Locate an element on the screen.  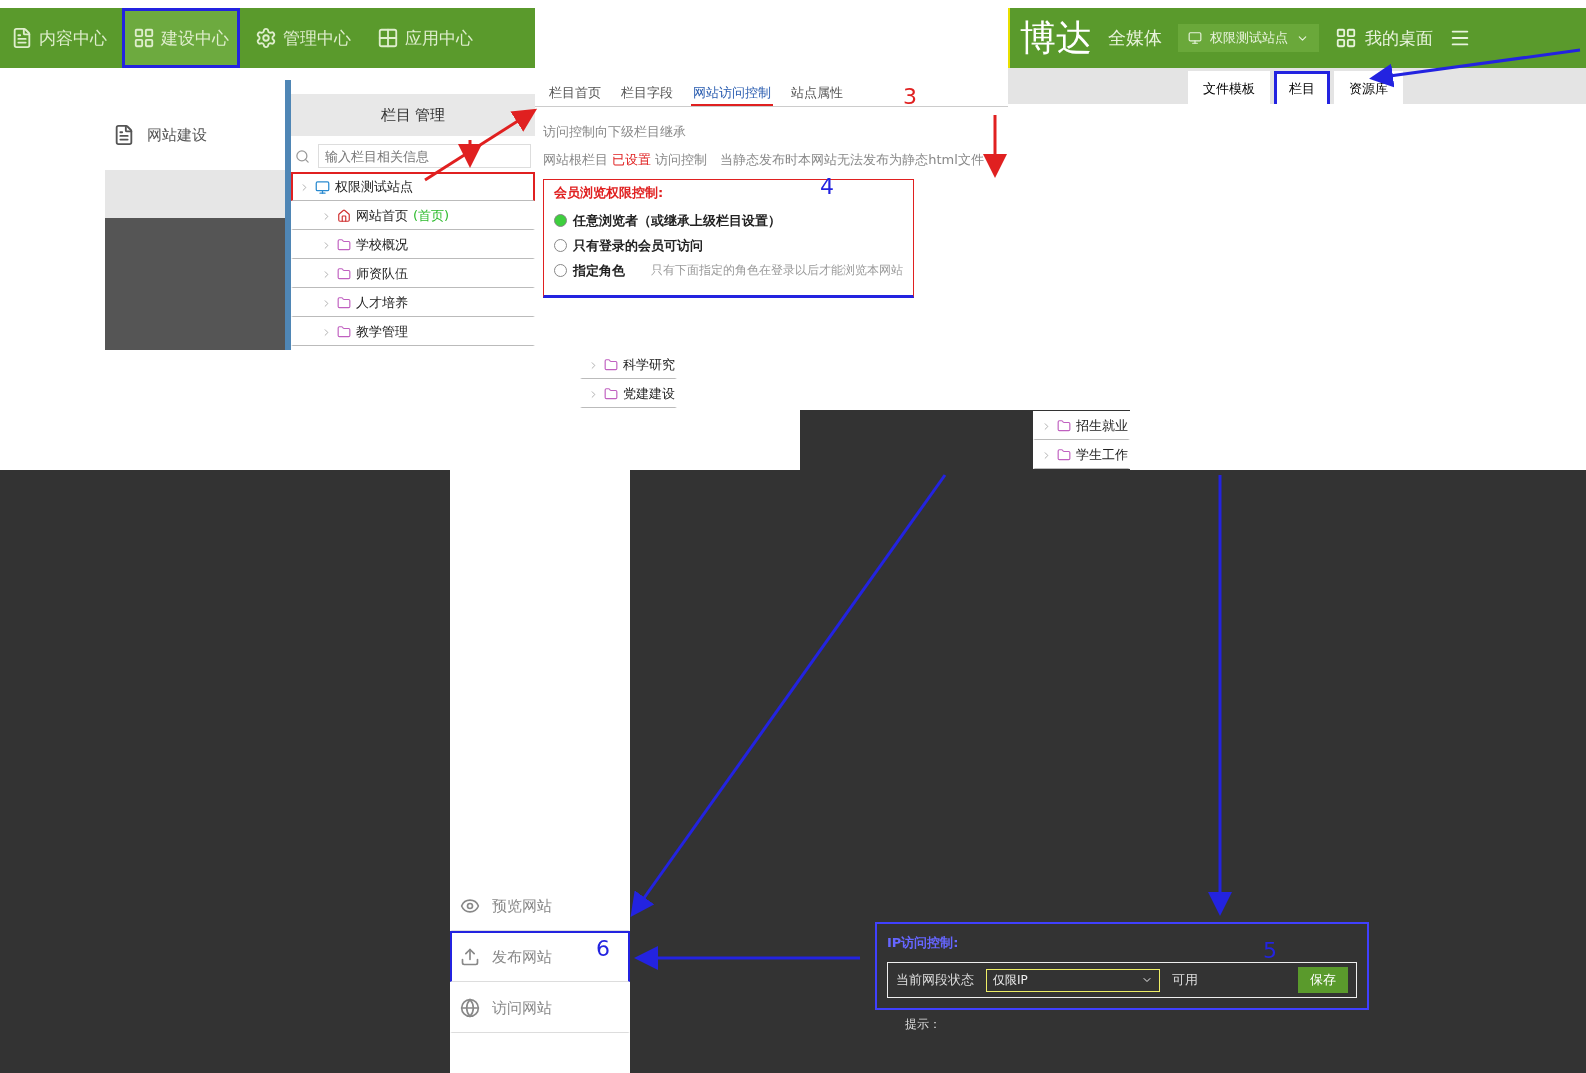
header-tab: 栏目 is located at coordinates (1302, 87).